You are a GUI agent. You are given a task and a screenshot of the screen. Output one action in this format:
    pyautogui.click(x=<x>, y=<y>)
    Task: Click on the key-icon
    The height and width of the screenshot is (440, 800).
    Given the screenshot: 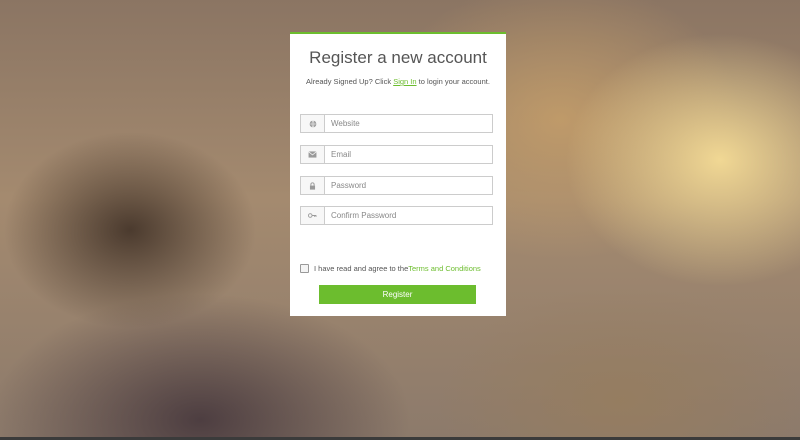 What is the action you would take?
    pyautogui.click(x=313, y=215)
    